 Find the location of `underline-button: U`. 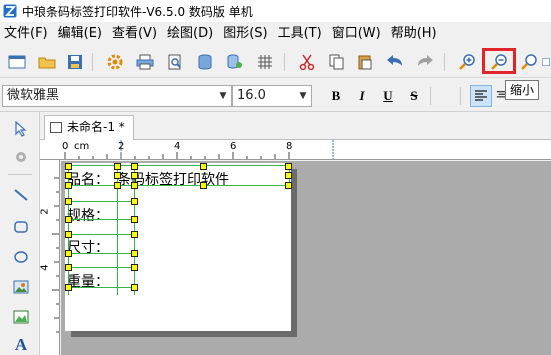

underline-button: U is located at coordinates (388, 96).